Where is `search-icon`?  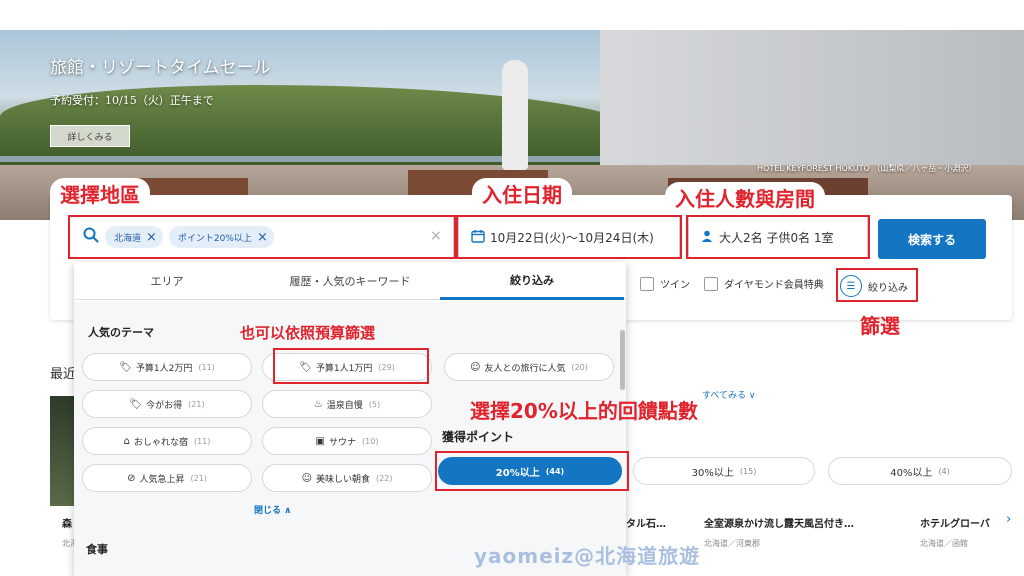
search-icon is located at coordinates (91, 237).